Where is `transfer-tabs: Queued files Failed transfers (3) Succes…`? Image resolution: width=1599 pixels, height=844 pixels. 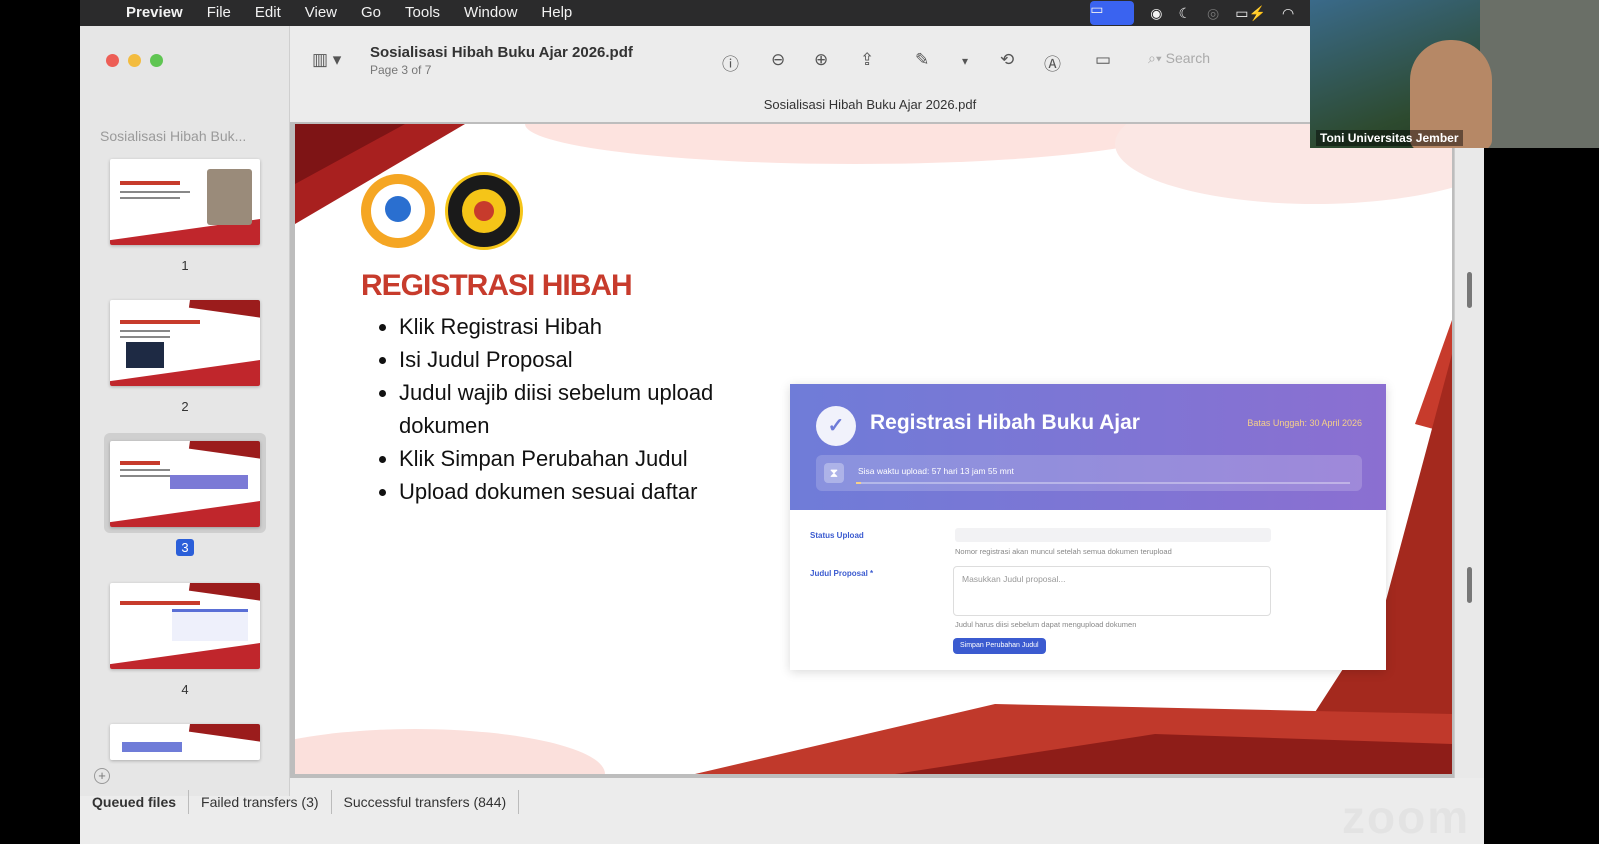
transfer-tabs: Queued files Failed transfers (3) Succes… is located at coordinates (782, 802).